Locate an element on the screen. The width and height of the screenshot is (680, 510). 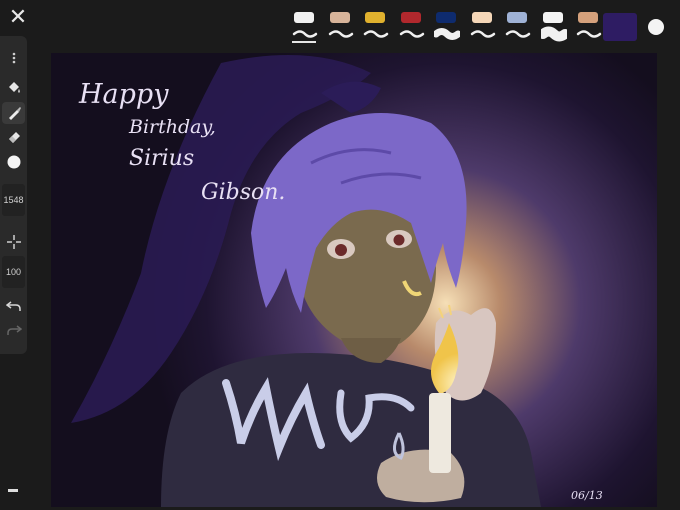
greeting-line-4: Gibson. is located at coordinates (243, 192).